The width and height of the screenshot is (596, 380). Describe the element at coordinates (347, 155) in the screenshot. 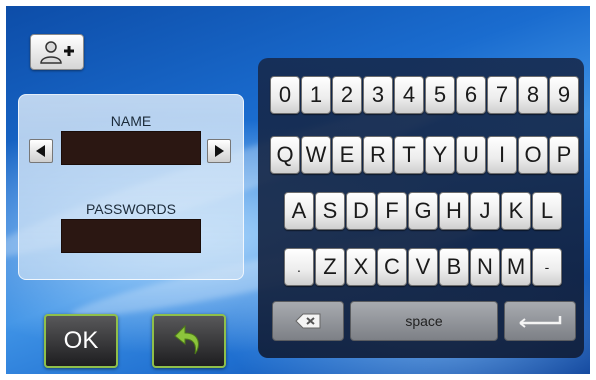

I see `key-e: E` at that location.